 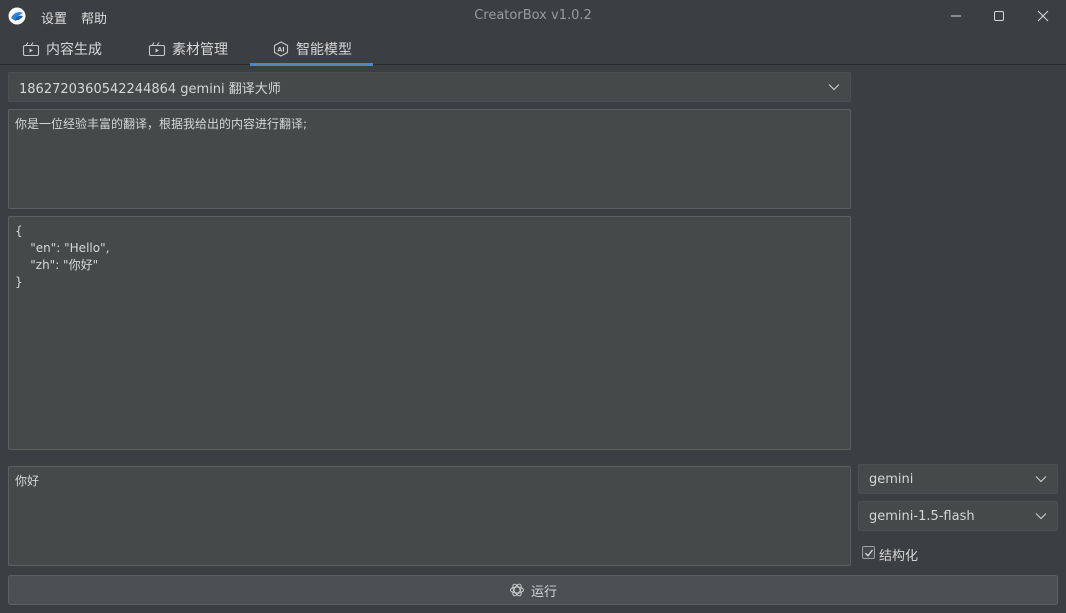 What do you see at coordinates (62, 256) in the screenshot?
I see `output-text: { "en": "Hello", "zh": "你好" }` at bounding box center [62, 256].